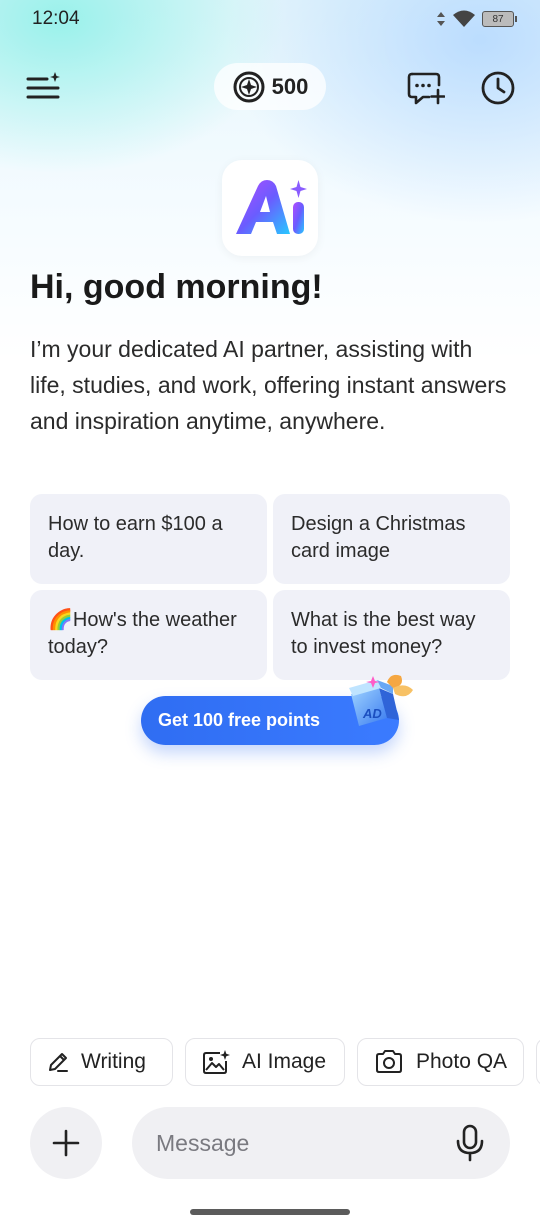 The height and width of the screenshot is (1230, 540). I want to click on points-coin-icon, so click(249, 86).